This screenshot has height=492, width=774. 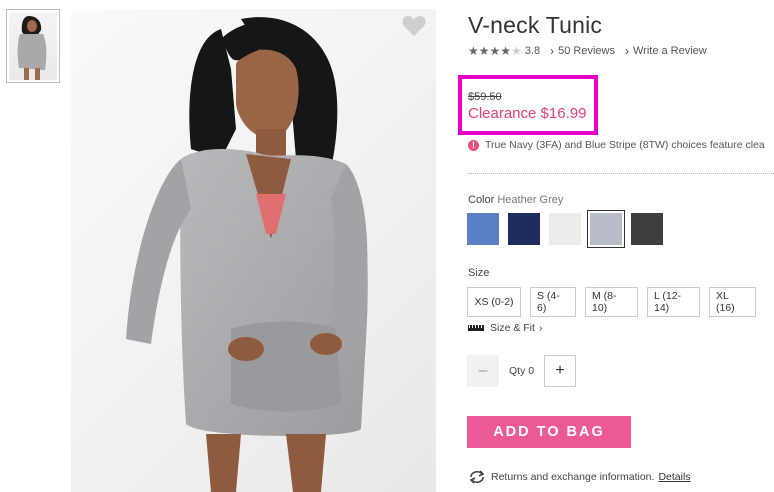 What do you see at coordinates (573, 477) in the screenshot?
I see `returns-text: Returns and exchange information.` at bounding box center [573, 477].